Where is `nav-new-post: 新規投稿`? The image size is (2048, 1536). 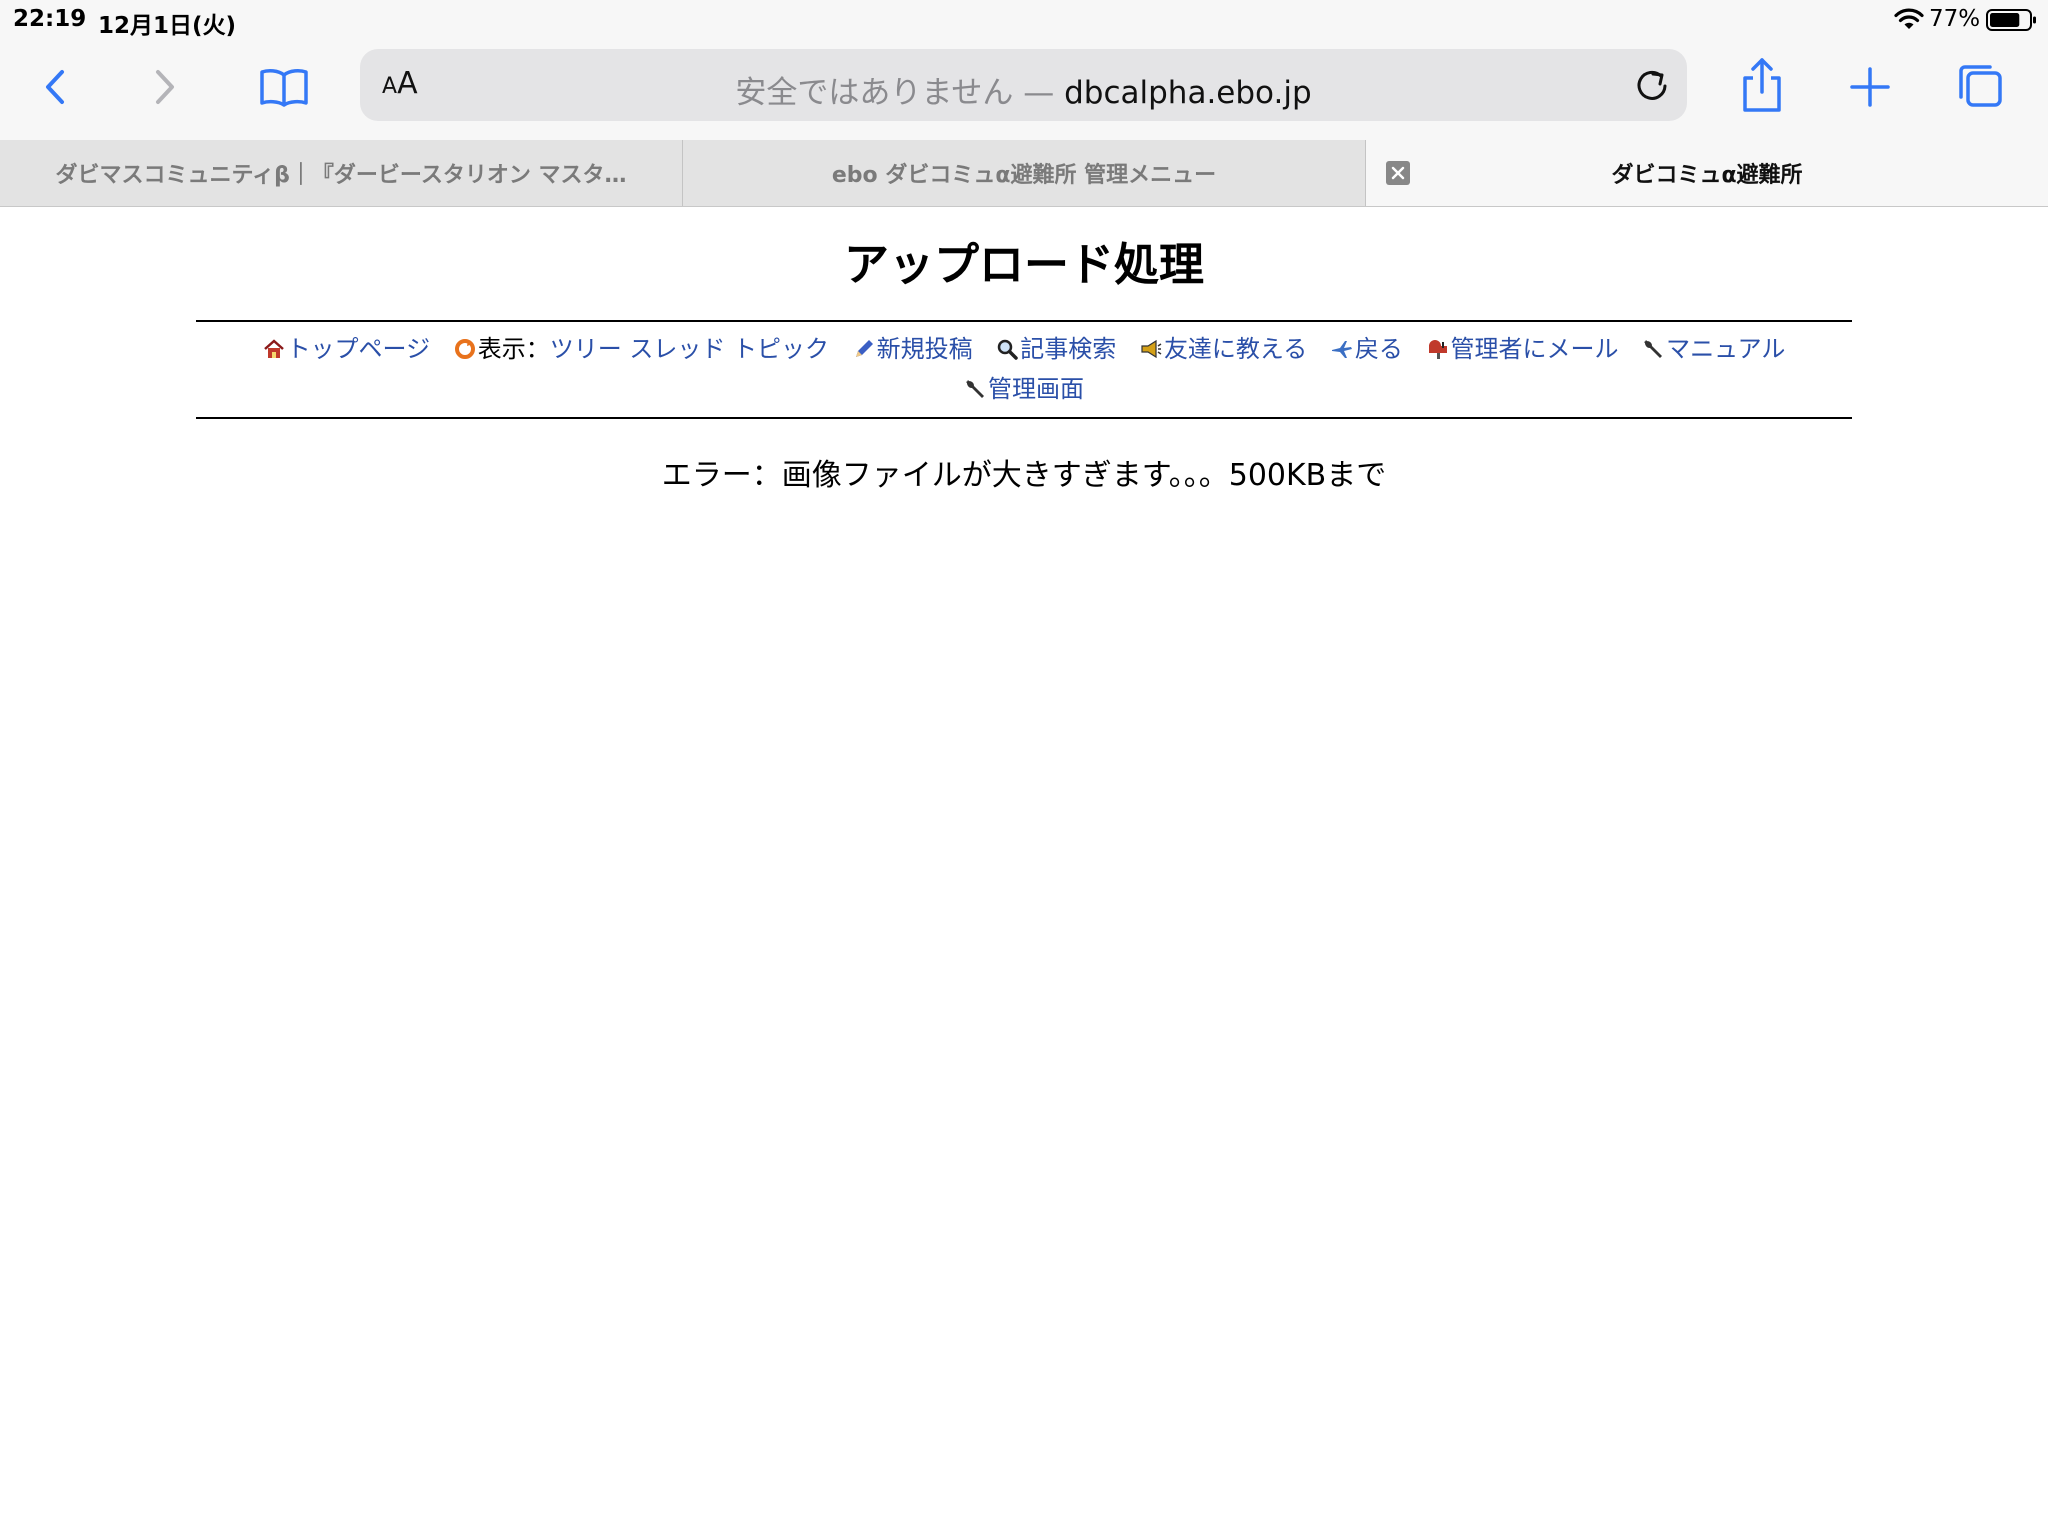
nav-new-post: 新規投稿 is located at coordinates (913, 349).